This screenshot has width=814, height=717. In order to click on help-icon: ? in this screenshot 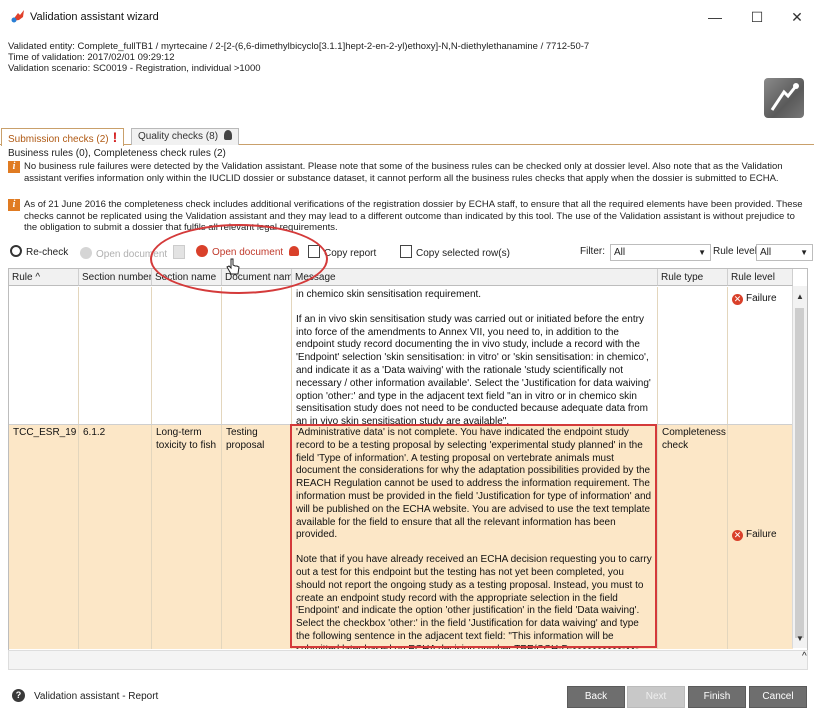, I will do `click(18, 695)`.